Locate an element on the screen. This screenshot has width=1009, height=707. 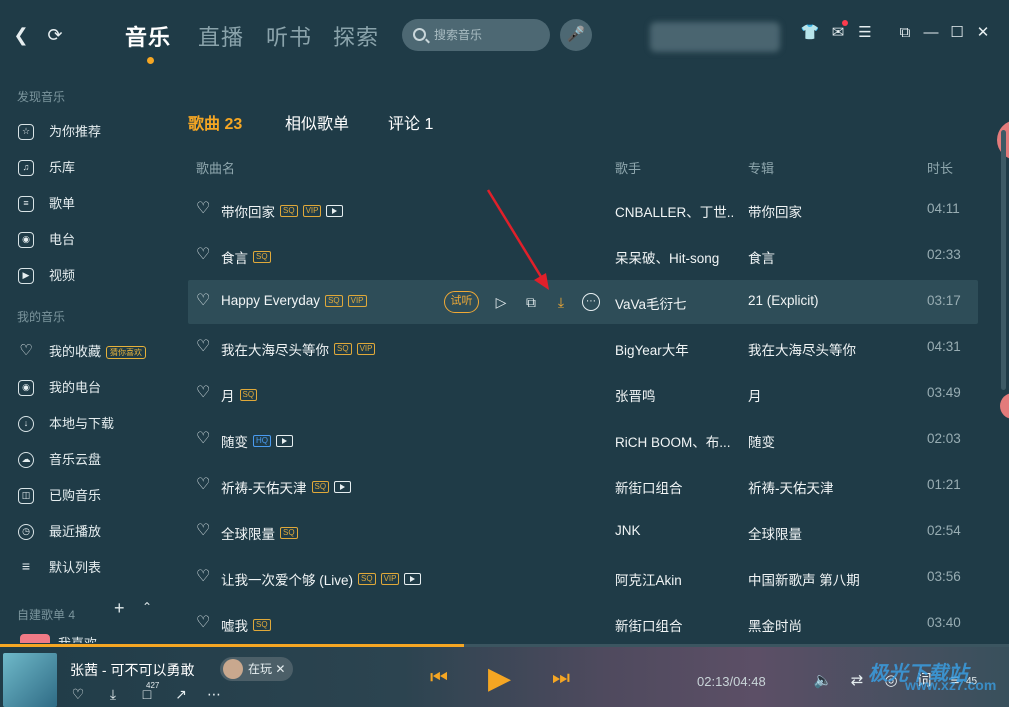
skin-icon: 👕 is located at coordinates (810, 33).